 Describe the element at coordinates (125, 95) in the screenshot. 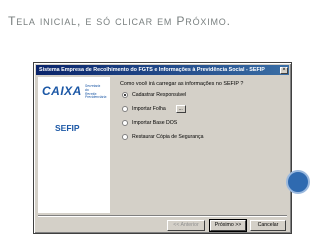

I see `radio-cadastrar-responsavel` at that location.